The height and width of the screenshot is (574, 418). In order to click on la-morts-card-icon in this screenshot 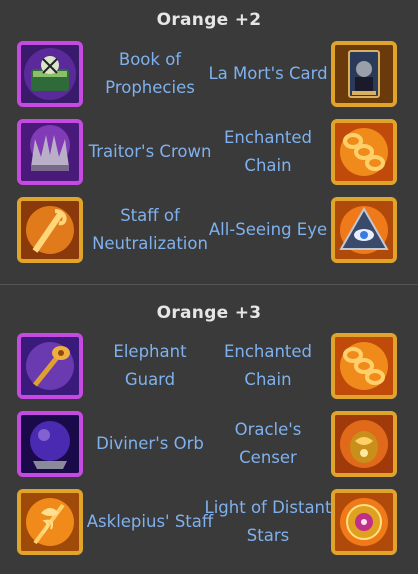, I will do `click(364, 74)`.